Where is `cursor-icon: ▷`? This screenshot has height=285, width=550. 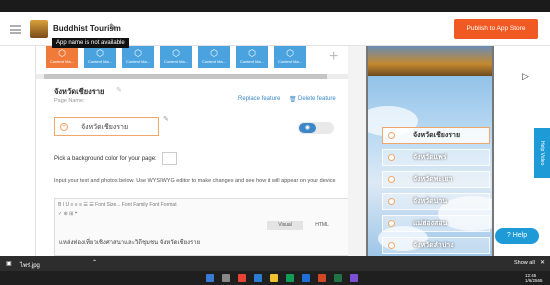
cursor-icon: ▷ is located at coordinates (525, 76).